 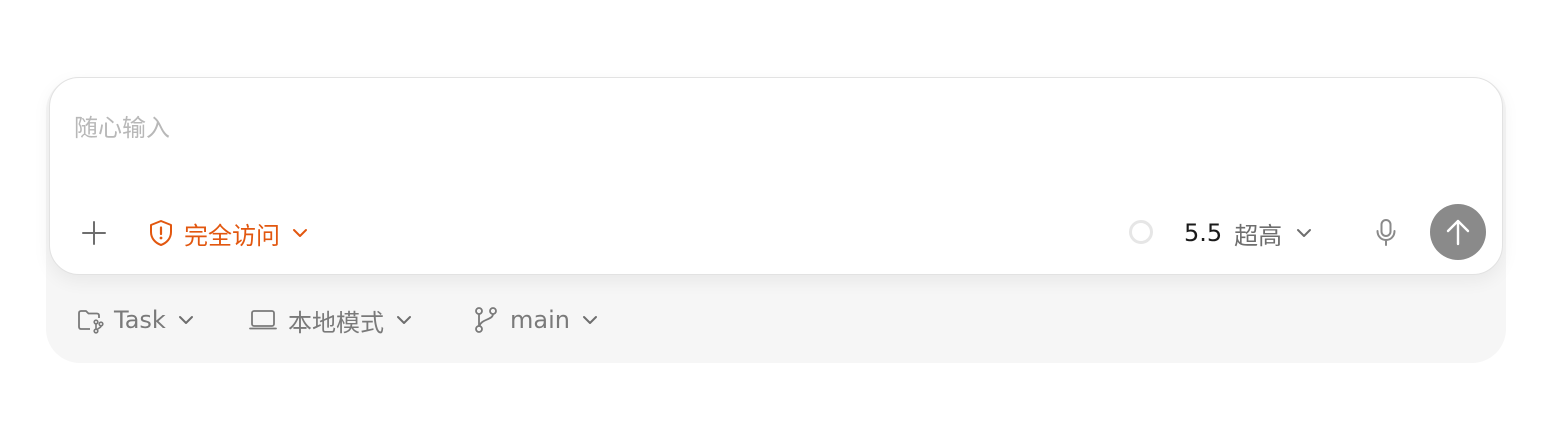 What do you see at coordinates (1258, 235) in the screenshot?
I see `model-level: 超高` at bounding box center [1258, 235].